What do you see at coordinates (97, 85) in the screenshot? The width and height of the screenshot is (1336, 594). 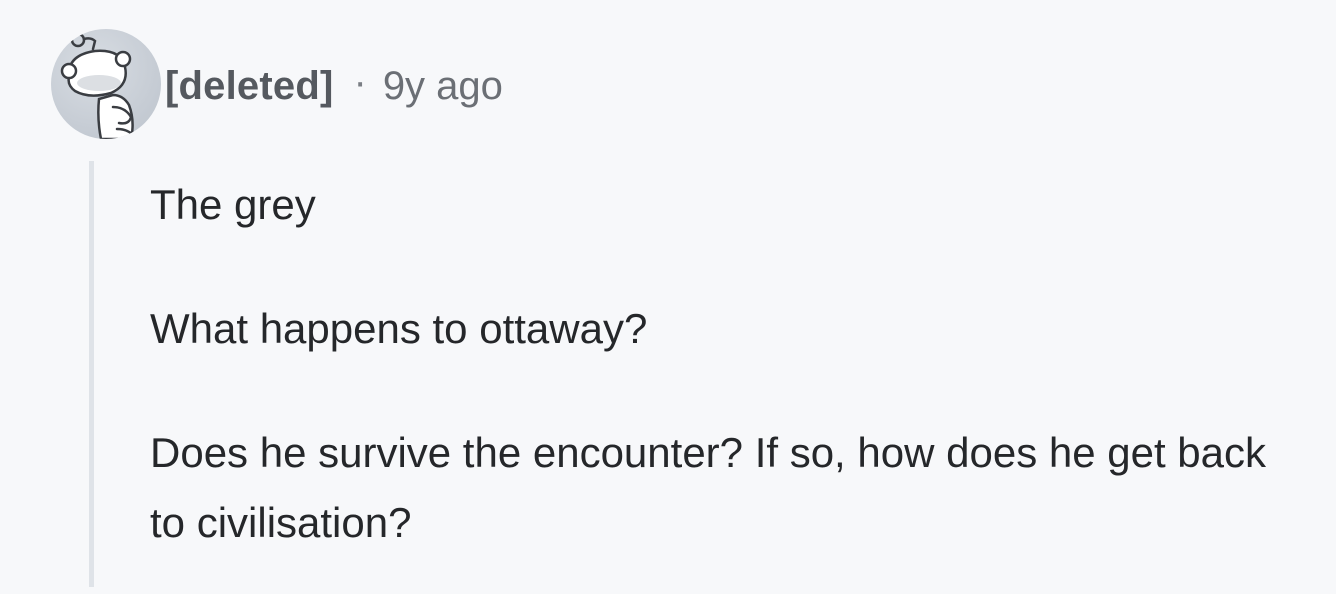 I see `snoo-deleted-avatar-icon` at bounding box center [97, 85].